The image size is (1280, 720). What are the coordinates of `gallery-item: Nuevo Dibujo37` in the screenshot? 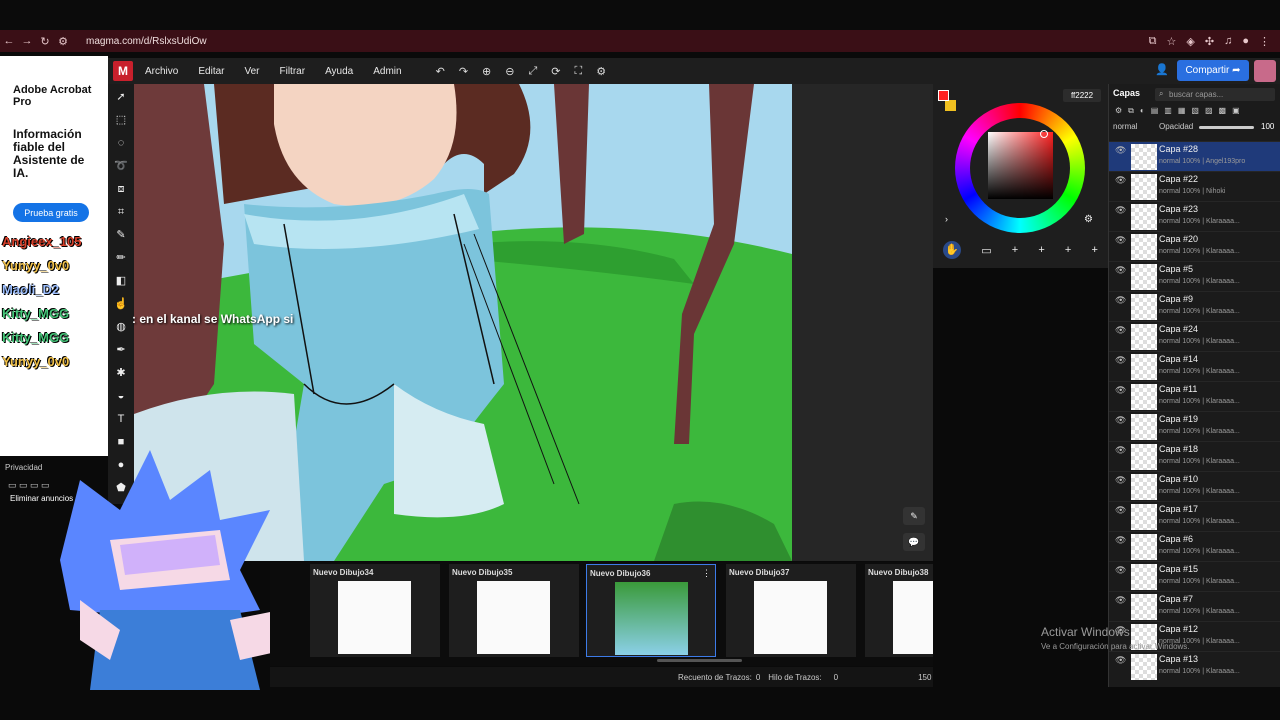 It's located at (791, 610).